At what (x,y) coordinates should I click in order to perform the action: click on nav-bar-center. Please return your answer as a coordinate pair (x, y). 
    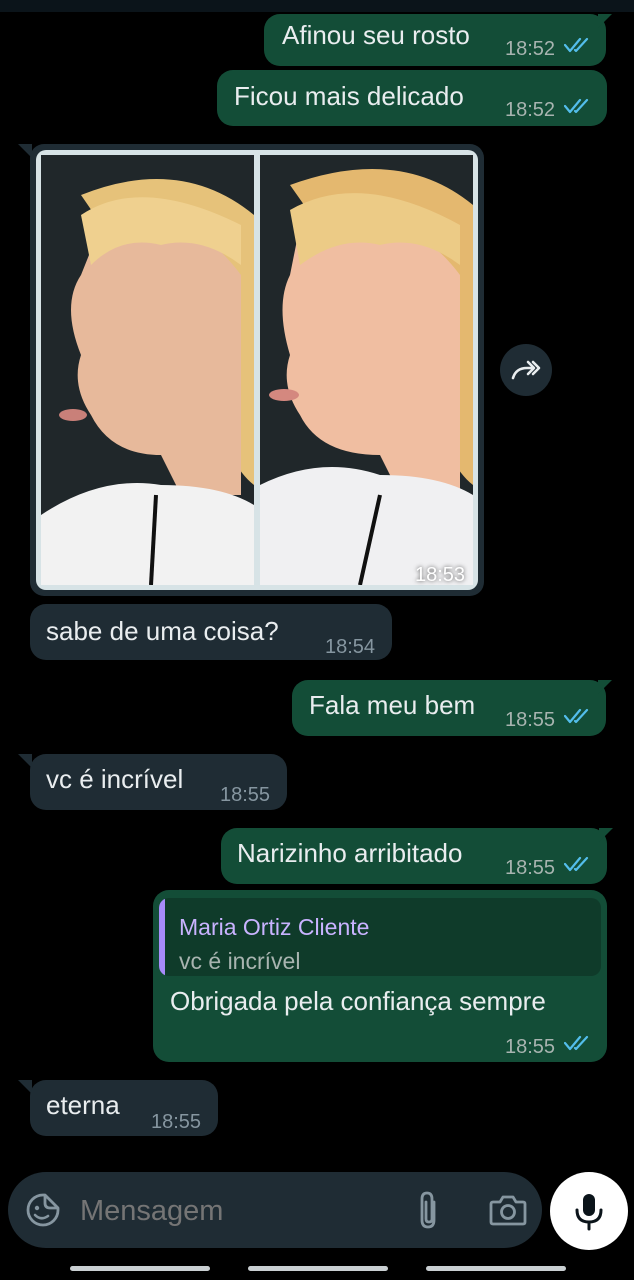
    Looking at the image, I should click on (318, 1268).